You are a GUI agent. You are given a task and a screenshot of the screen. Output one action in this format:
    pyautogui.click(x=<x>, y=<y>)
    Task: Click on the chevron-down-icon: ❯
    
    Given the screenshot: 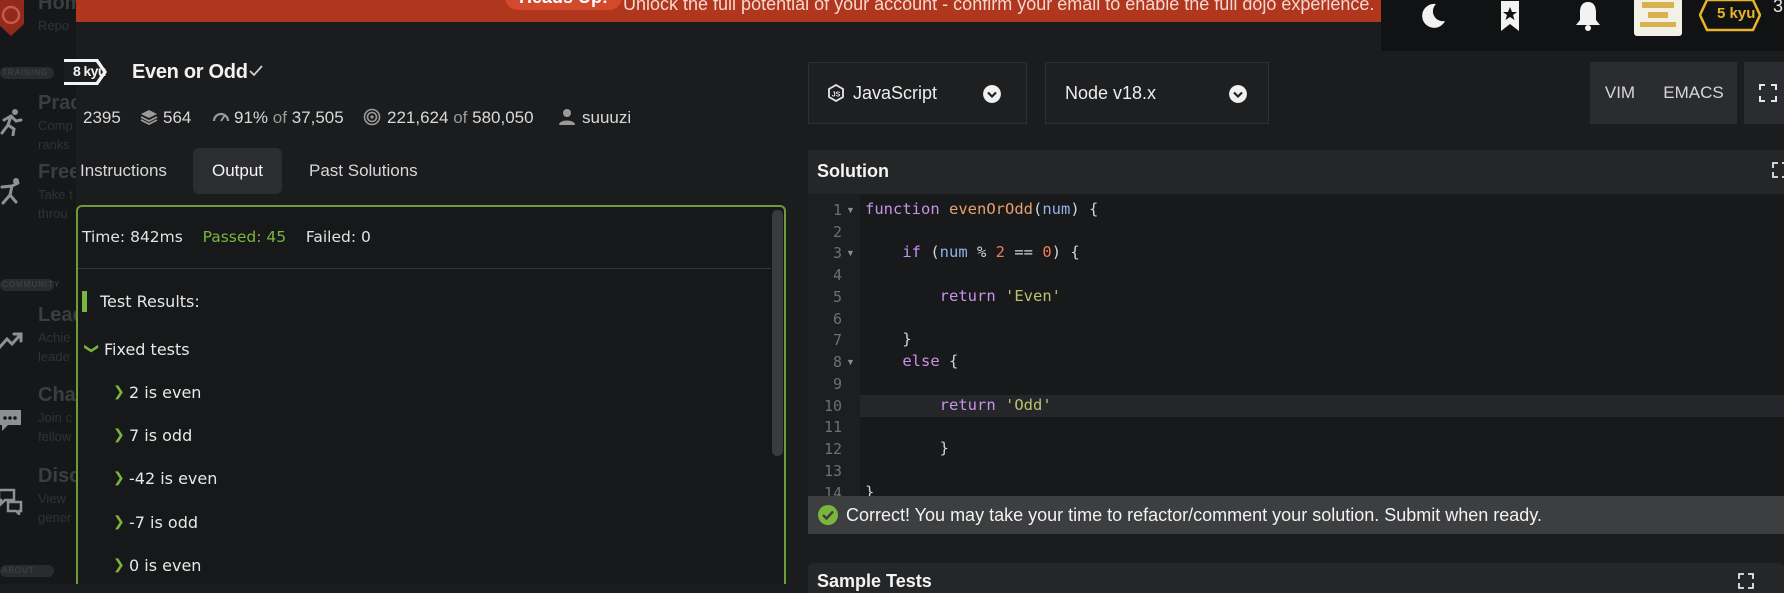 What is the action you would take?
    pyautogui.click(x=91, y=349)
    